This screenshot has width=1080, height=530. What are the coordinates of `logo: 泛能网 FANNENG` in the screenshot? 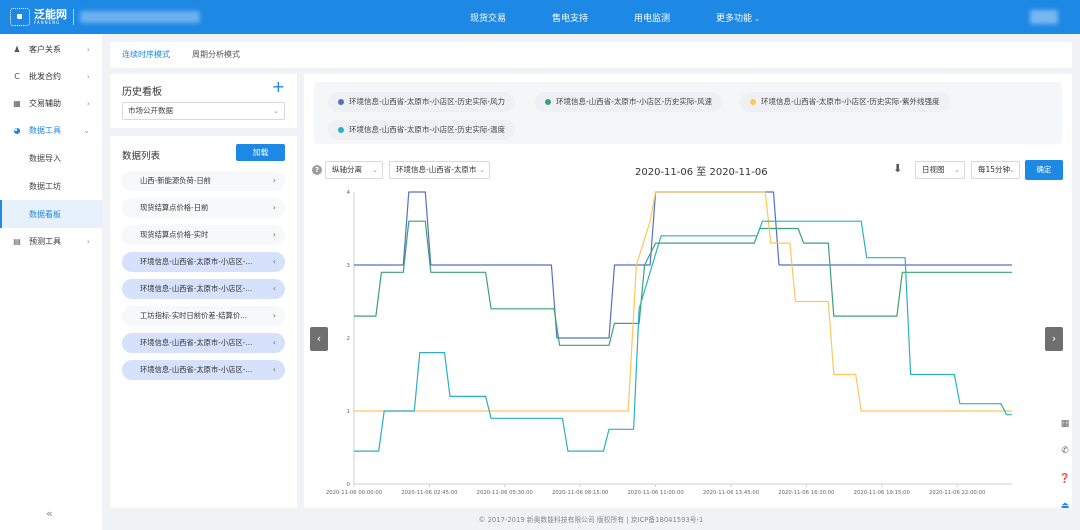 It's located at (105, 17).